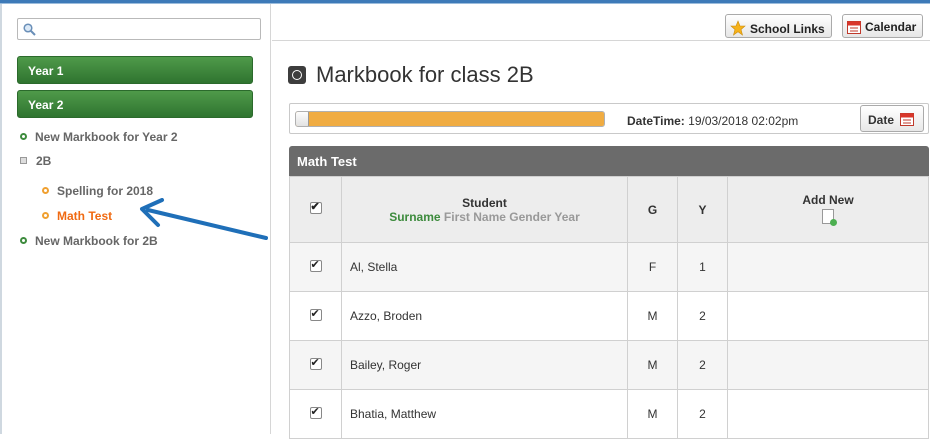 This screenshot has height=439, width=930. Describe the element at coordinates (105, 191) in the screenshot. I see `tree-item-label: Spelling for 2018` at that location.